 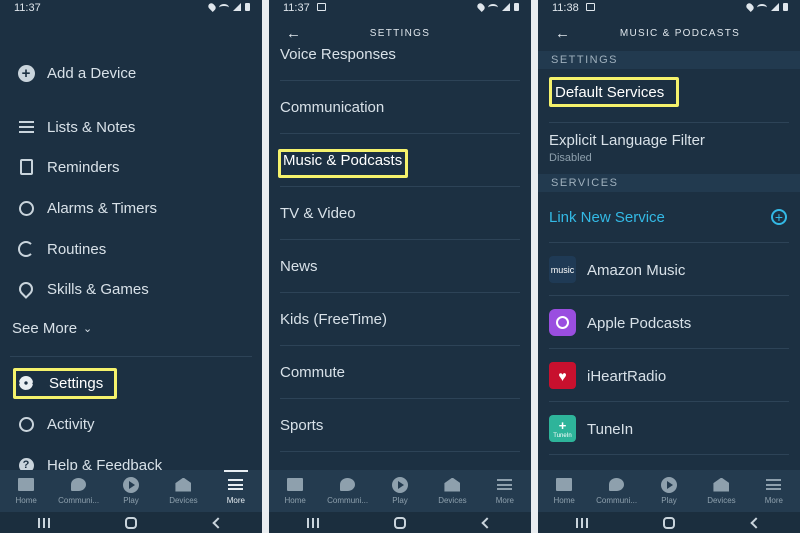 I want to click on section-header-services: SERVICES, so click(x=669, y=183).